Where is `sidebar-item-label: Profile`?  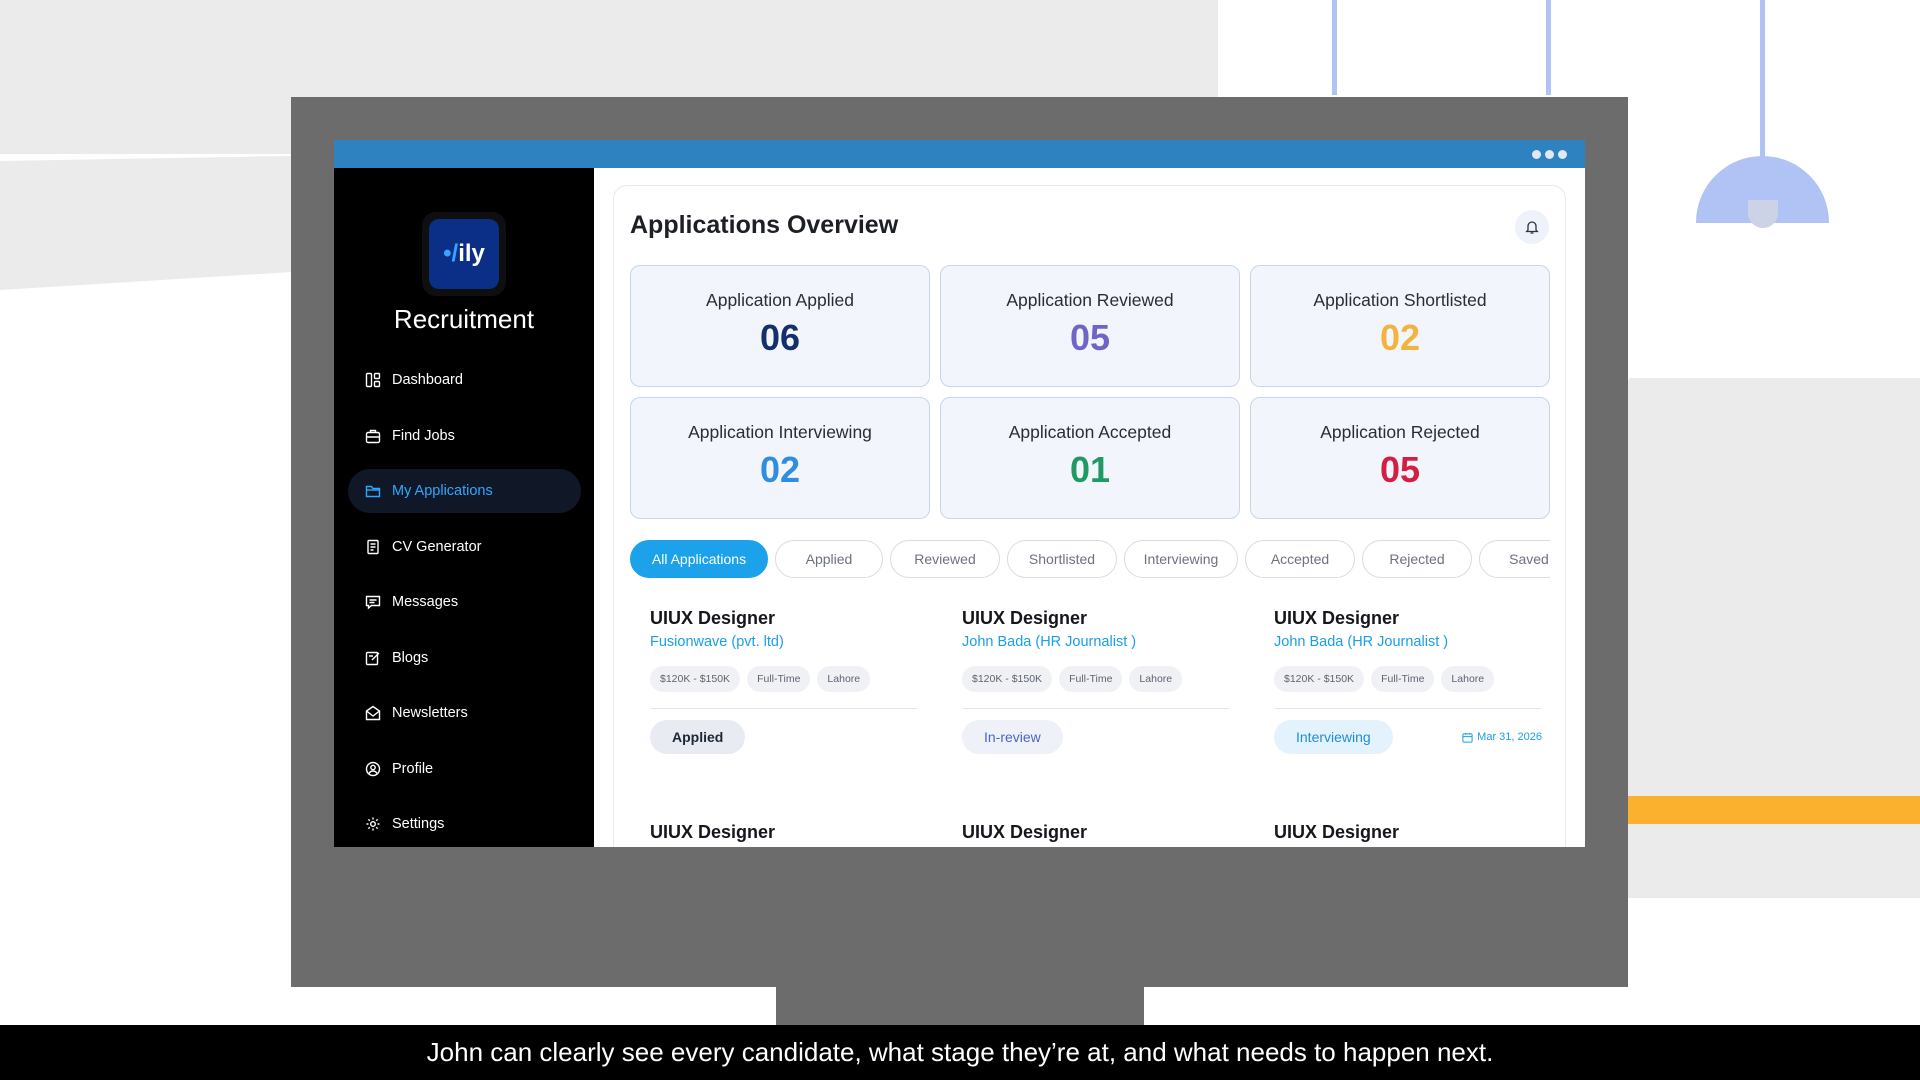
sidebar-item-label: Profile is located at coordinates (413, 768).